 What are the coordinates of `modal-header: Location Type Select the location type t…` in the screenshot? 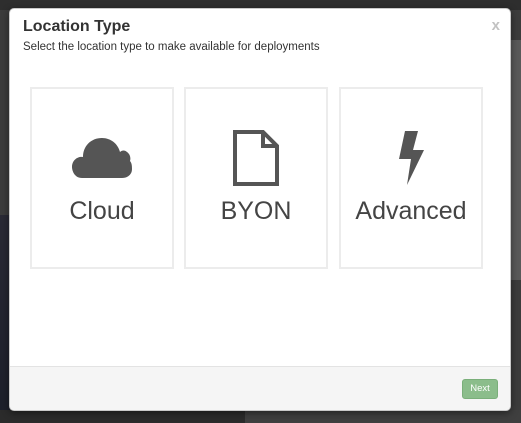 It's located at (260, 39).